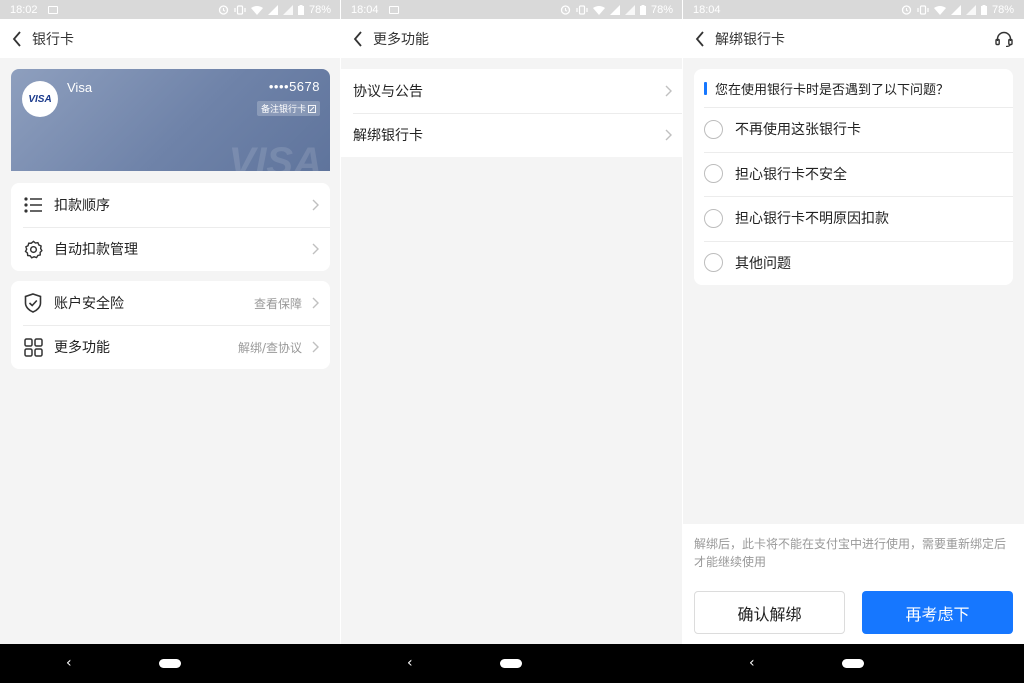 This screenshot has width=1024, height=683. Describe the element at coordinates (388, 136) in the screenshot. I see `row-label: 解绑银行卡` at that location.